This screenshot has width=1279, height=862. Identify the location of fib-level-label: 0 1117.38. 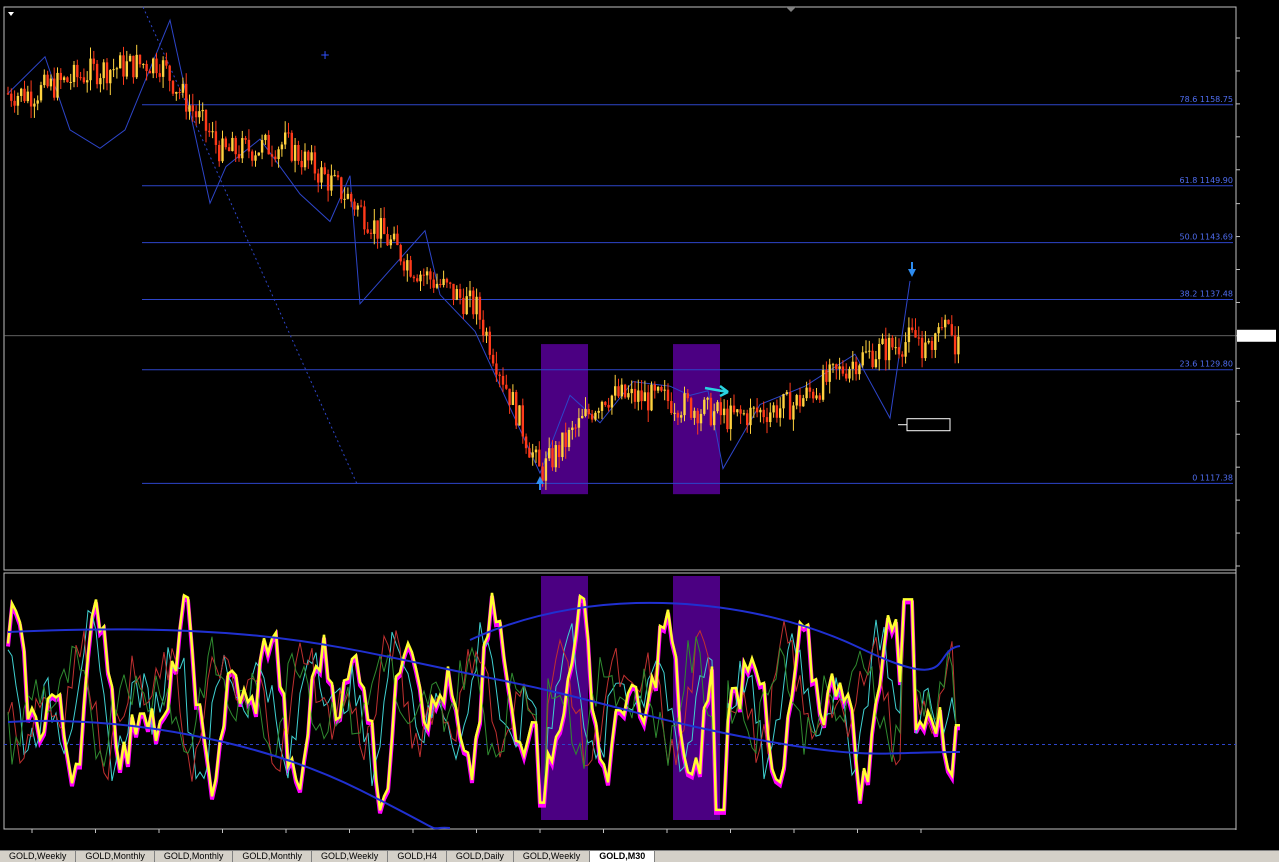
(1212, 477).